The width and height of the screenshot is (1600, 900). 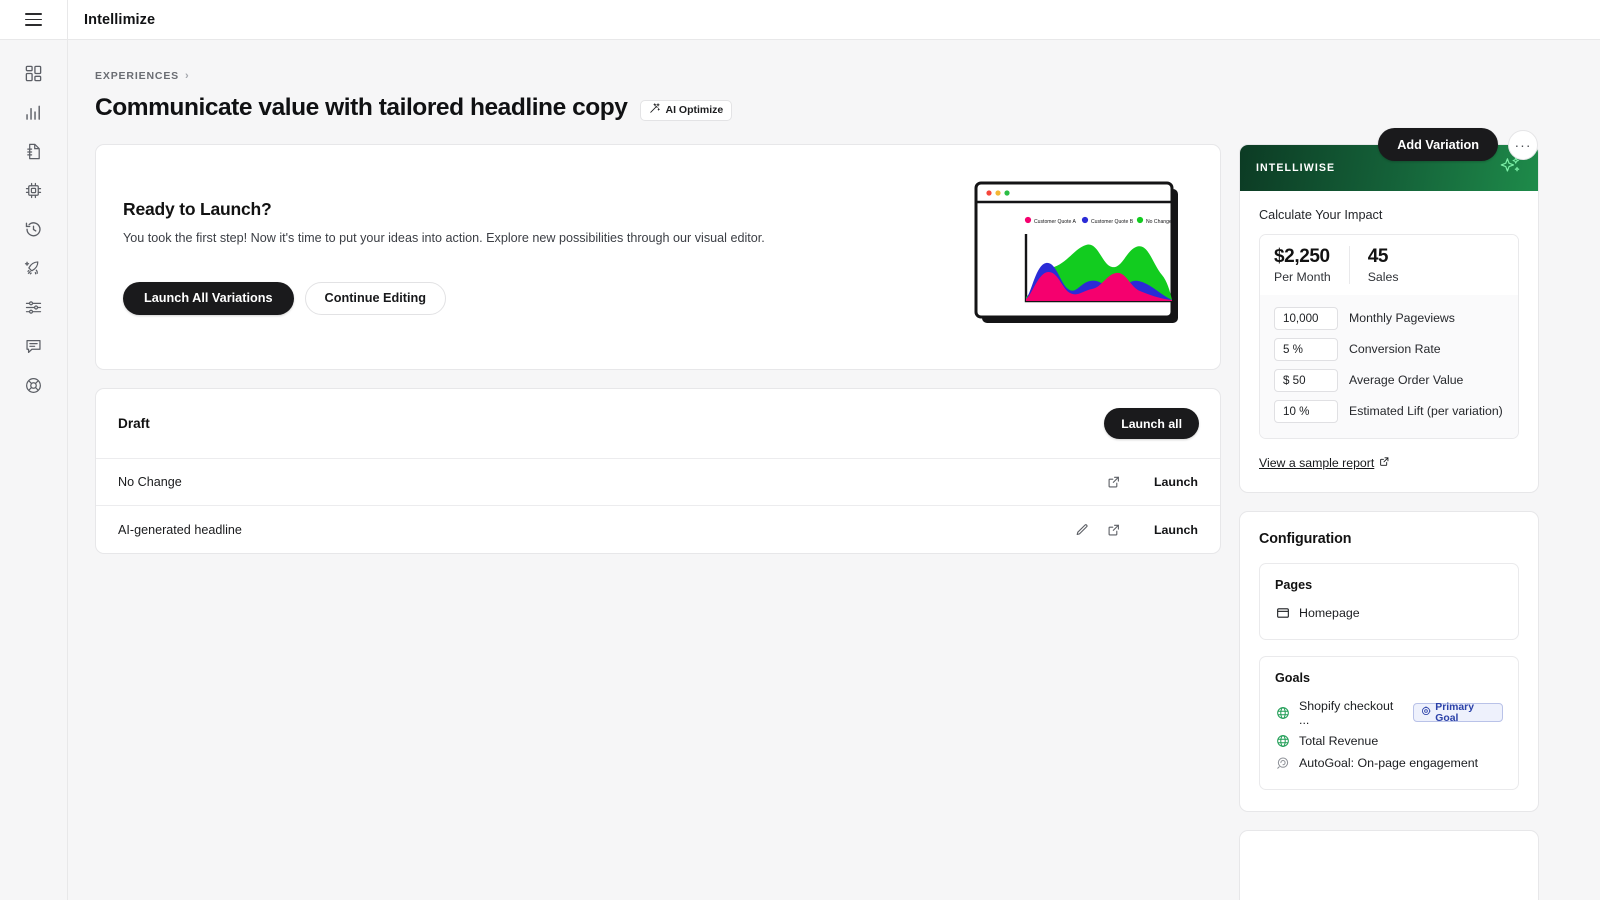 What do you see at coordinates (1389, 741) in the screenshot?
I see `list-item: Total Revenue` at bounding box center [1389, 741].